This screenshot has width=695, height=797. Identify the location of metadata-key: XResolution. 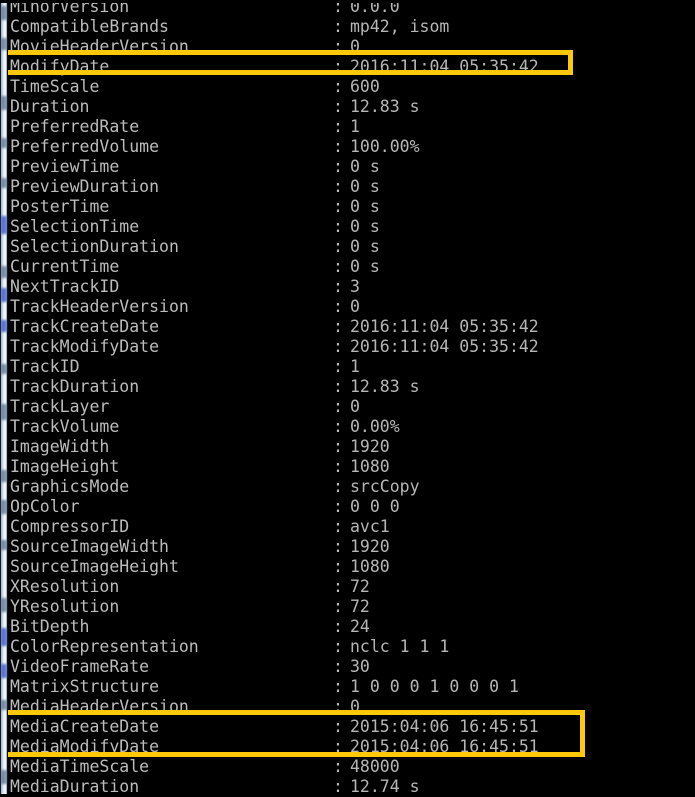
(65, 586).